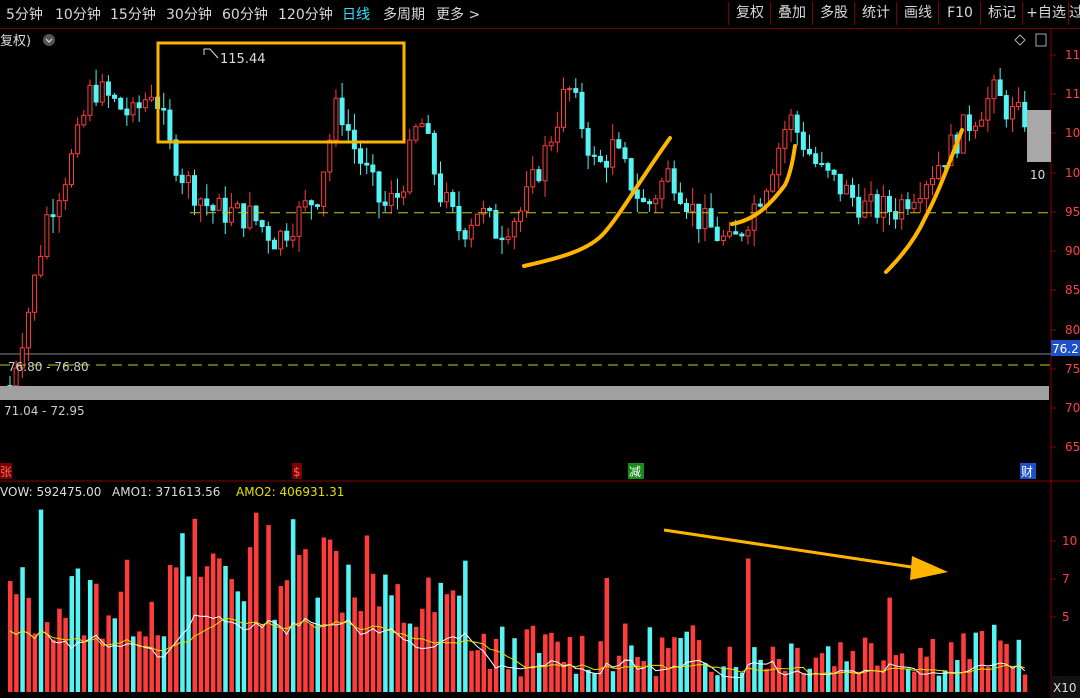 The image size is (1080, 698). I want to click on add-watchlist-button: +自选, so click(1045, 13).